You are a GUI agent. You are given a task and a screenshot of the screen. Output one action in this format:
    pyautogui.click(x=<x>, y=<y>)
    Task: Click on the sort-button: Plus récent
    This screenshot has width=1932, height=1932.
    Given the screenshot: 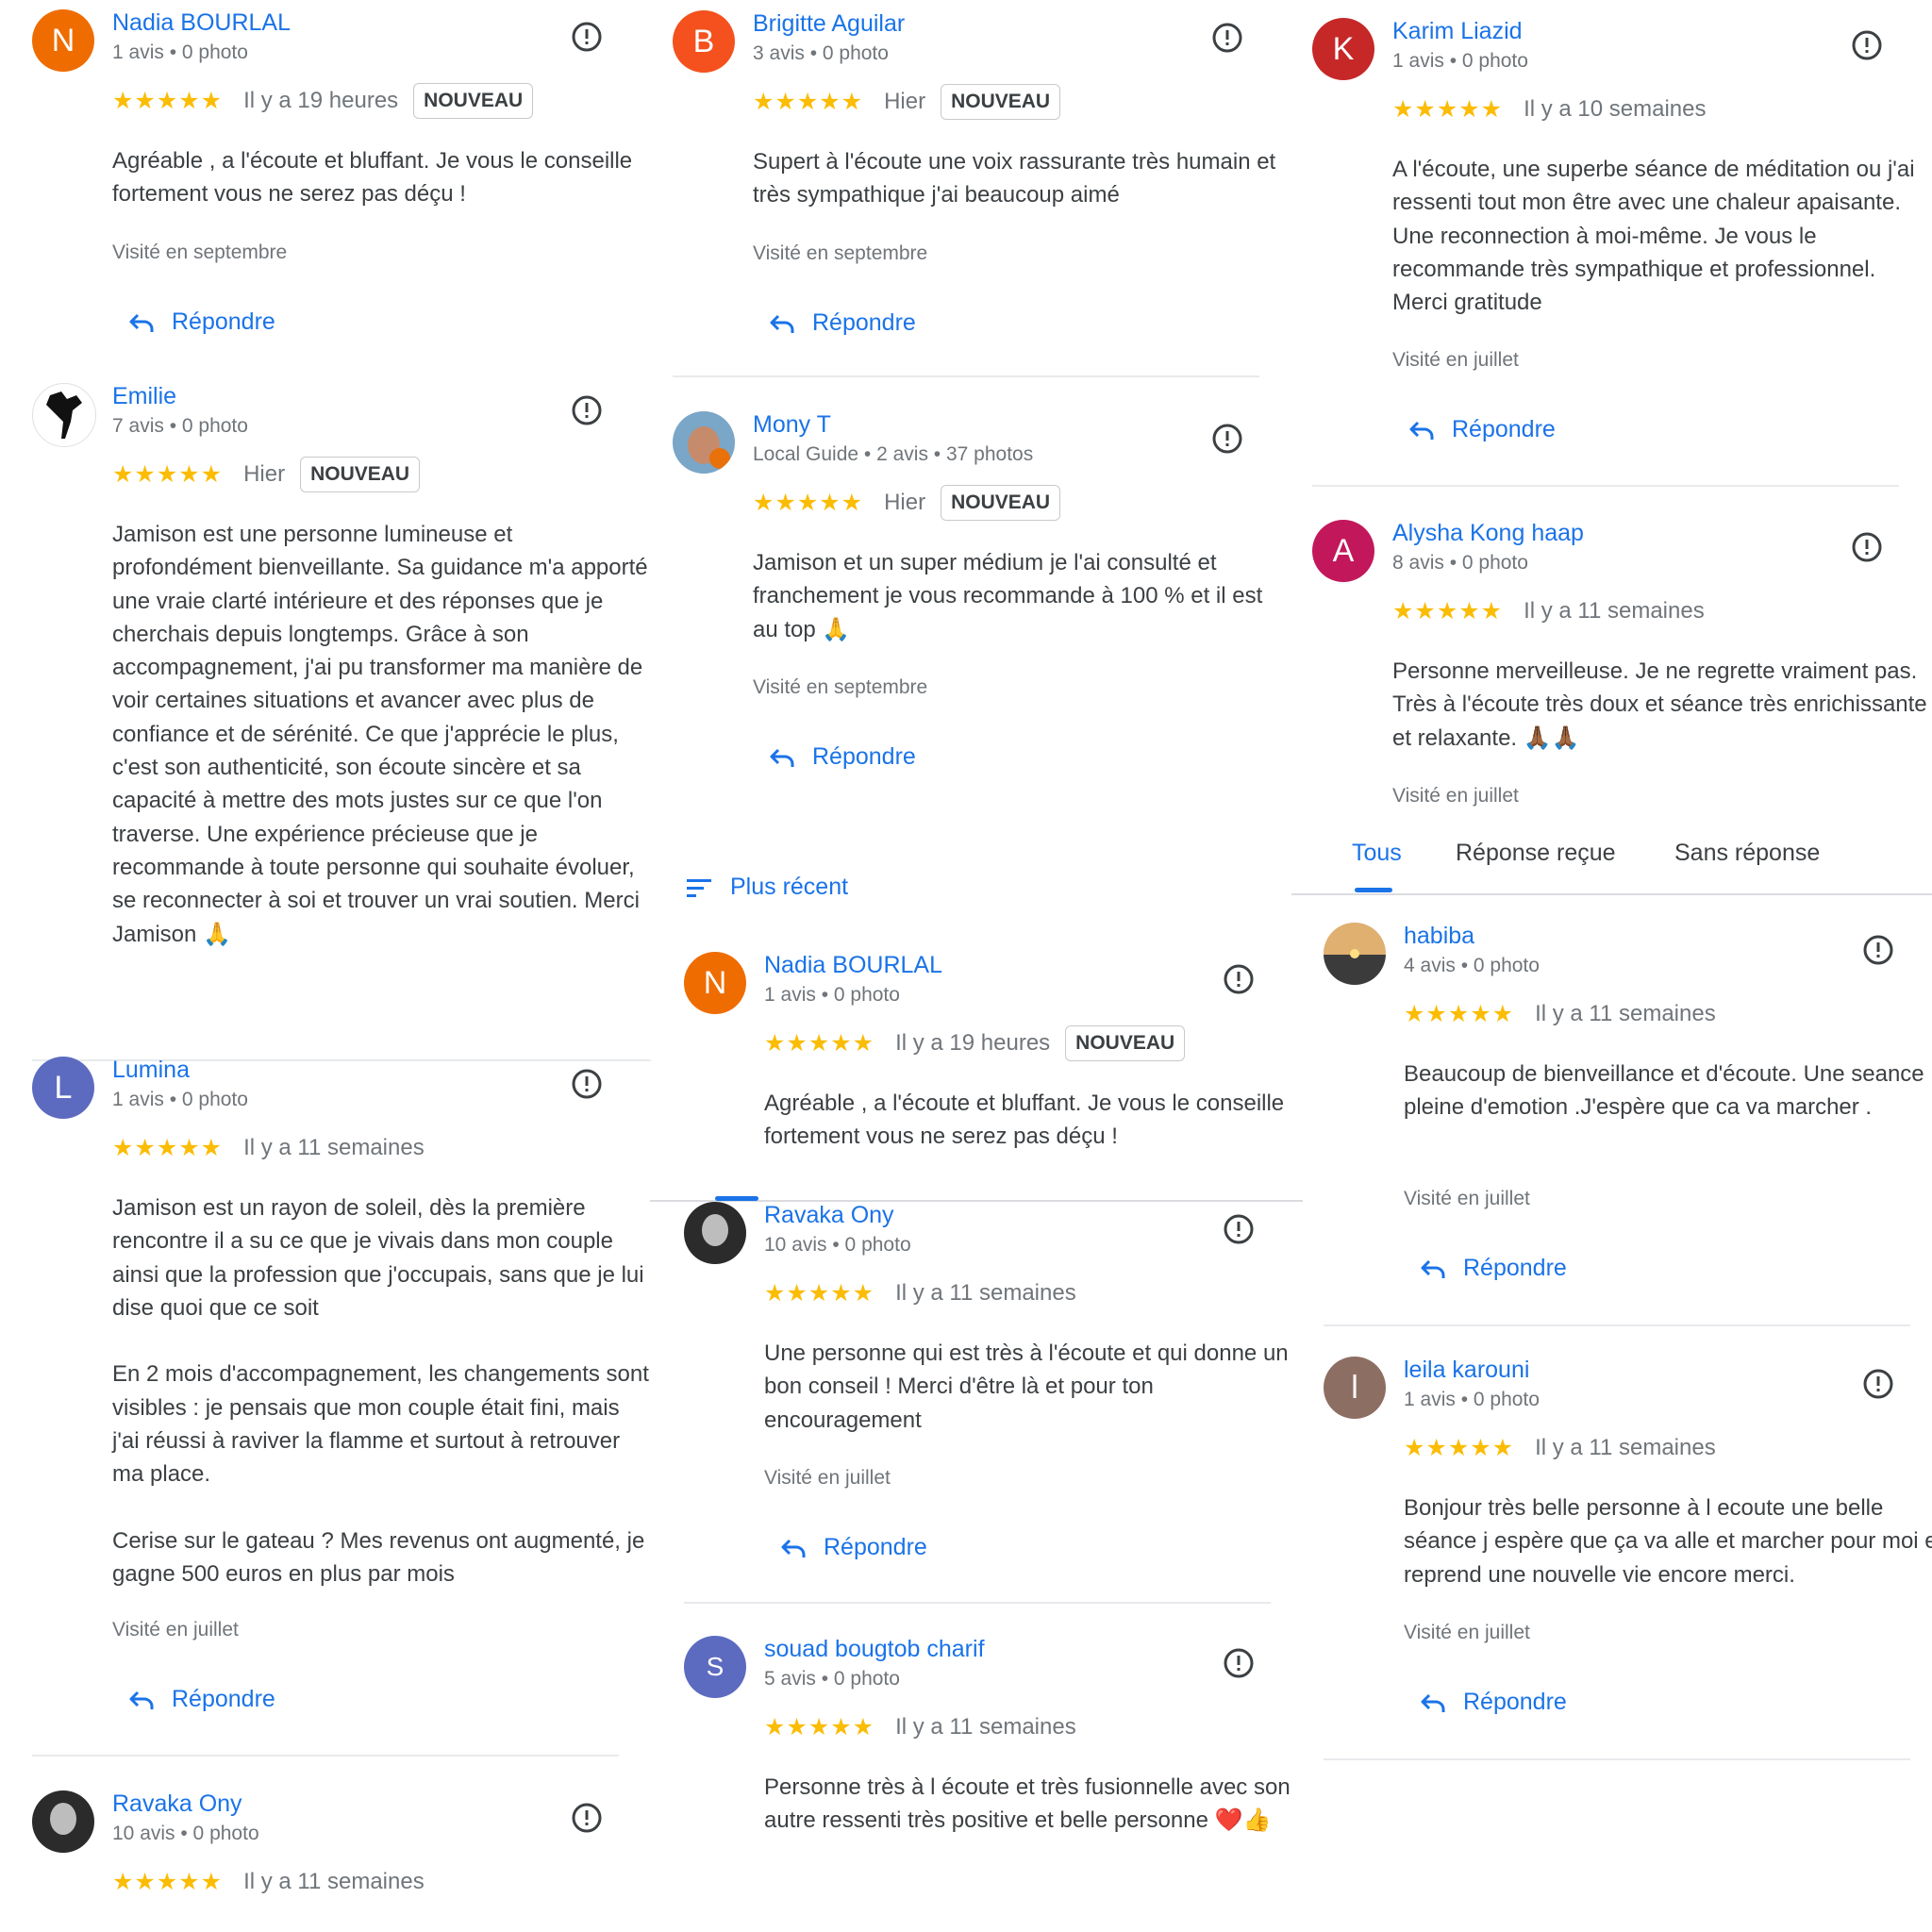 What is the action you would take?
    pyautogui.click(x=768, y=888)
    